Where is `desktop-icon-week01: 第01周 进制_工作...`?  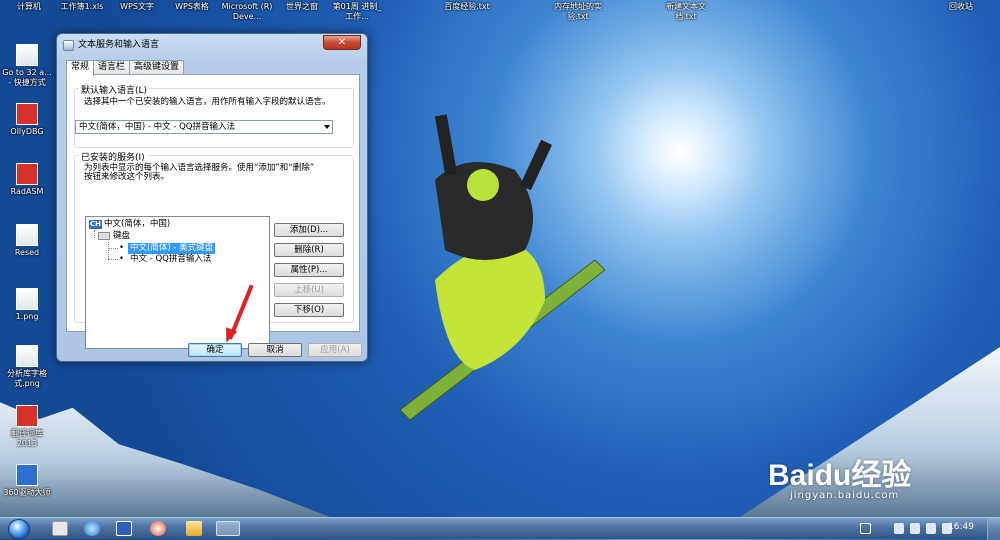 desktop-icon-week01: 第01周 进制_工作... is located at coordinates (357, 12).